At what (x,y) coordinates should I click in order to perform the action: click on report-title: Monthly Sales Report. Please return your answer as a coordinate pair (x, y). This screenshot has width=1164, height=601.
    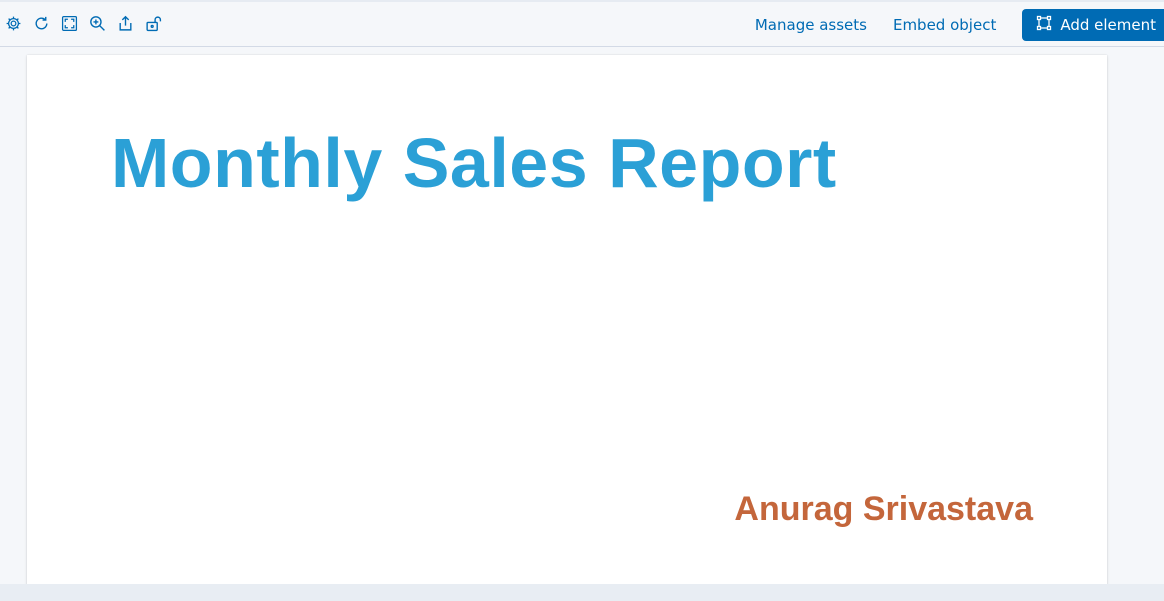
    Looking at the image, I should click on (474, 163).